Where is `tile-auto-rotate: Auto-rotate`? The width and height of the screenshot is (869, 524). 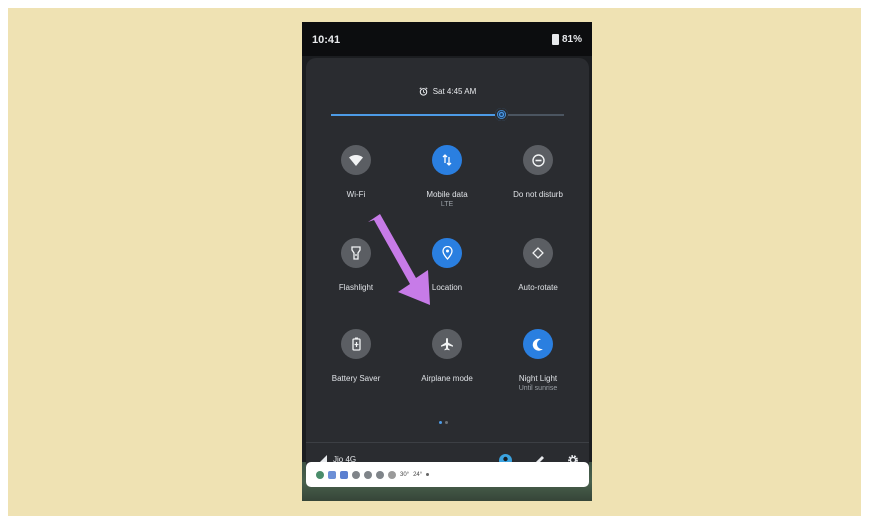 tile-auto-rotate: Auto-rotate is located at coordinates (538, 265).